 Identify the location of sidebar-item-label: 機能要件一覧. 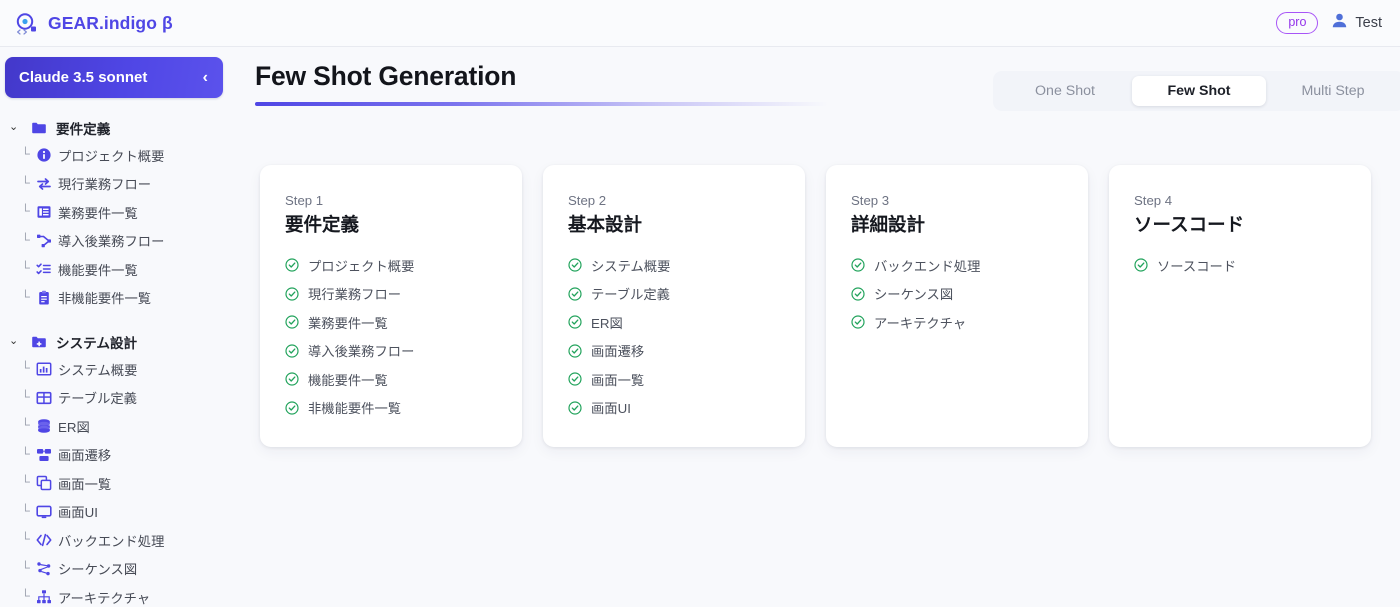
(98, 270).